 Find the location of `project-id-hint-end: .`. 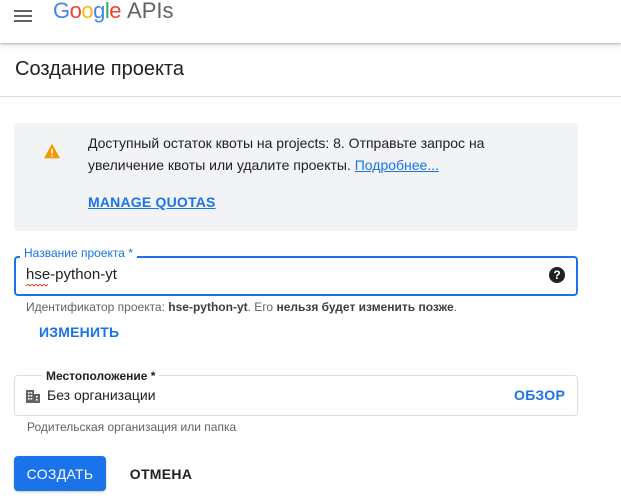

project-id-hint-end: . is located at coordinates (455, 307).